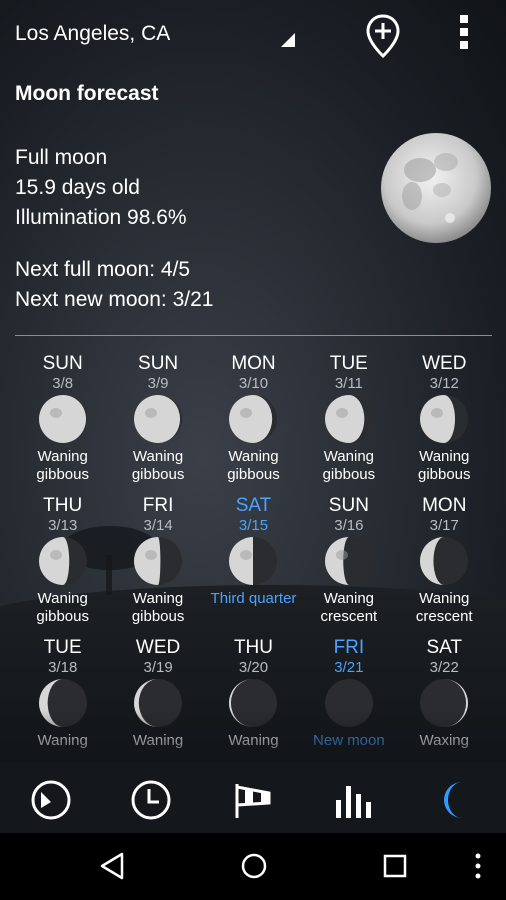 This screenshot has width=506, height=900. Describe the element at coordinates (101, 217) in the screenshot. I see `illumination: Illumination 98.6%` at that location.